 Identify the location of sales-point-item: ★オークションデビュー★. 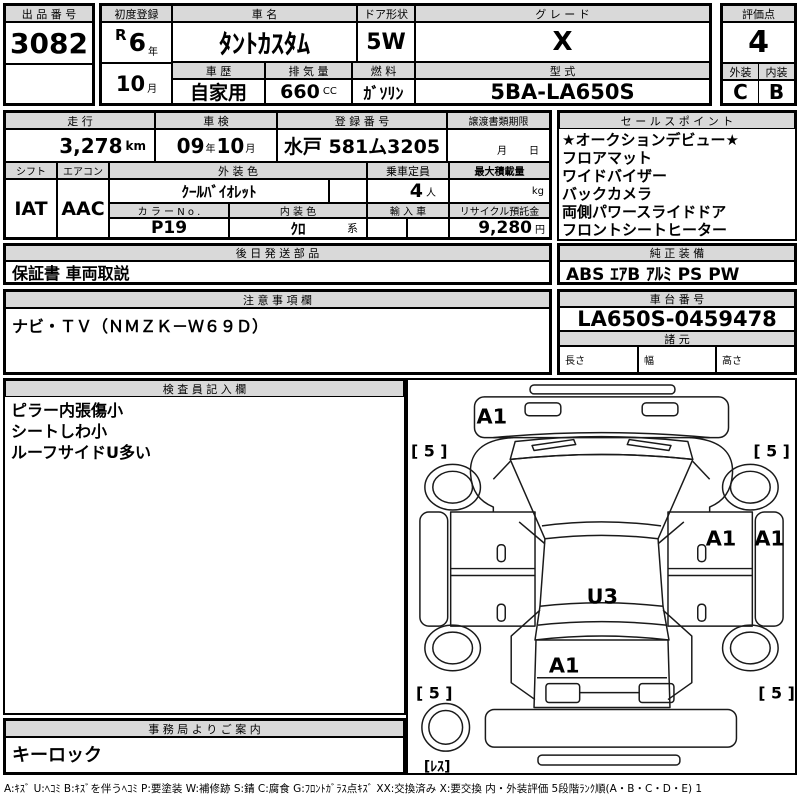
(650, 140).